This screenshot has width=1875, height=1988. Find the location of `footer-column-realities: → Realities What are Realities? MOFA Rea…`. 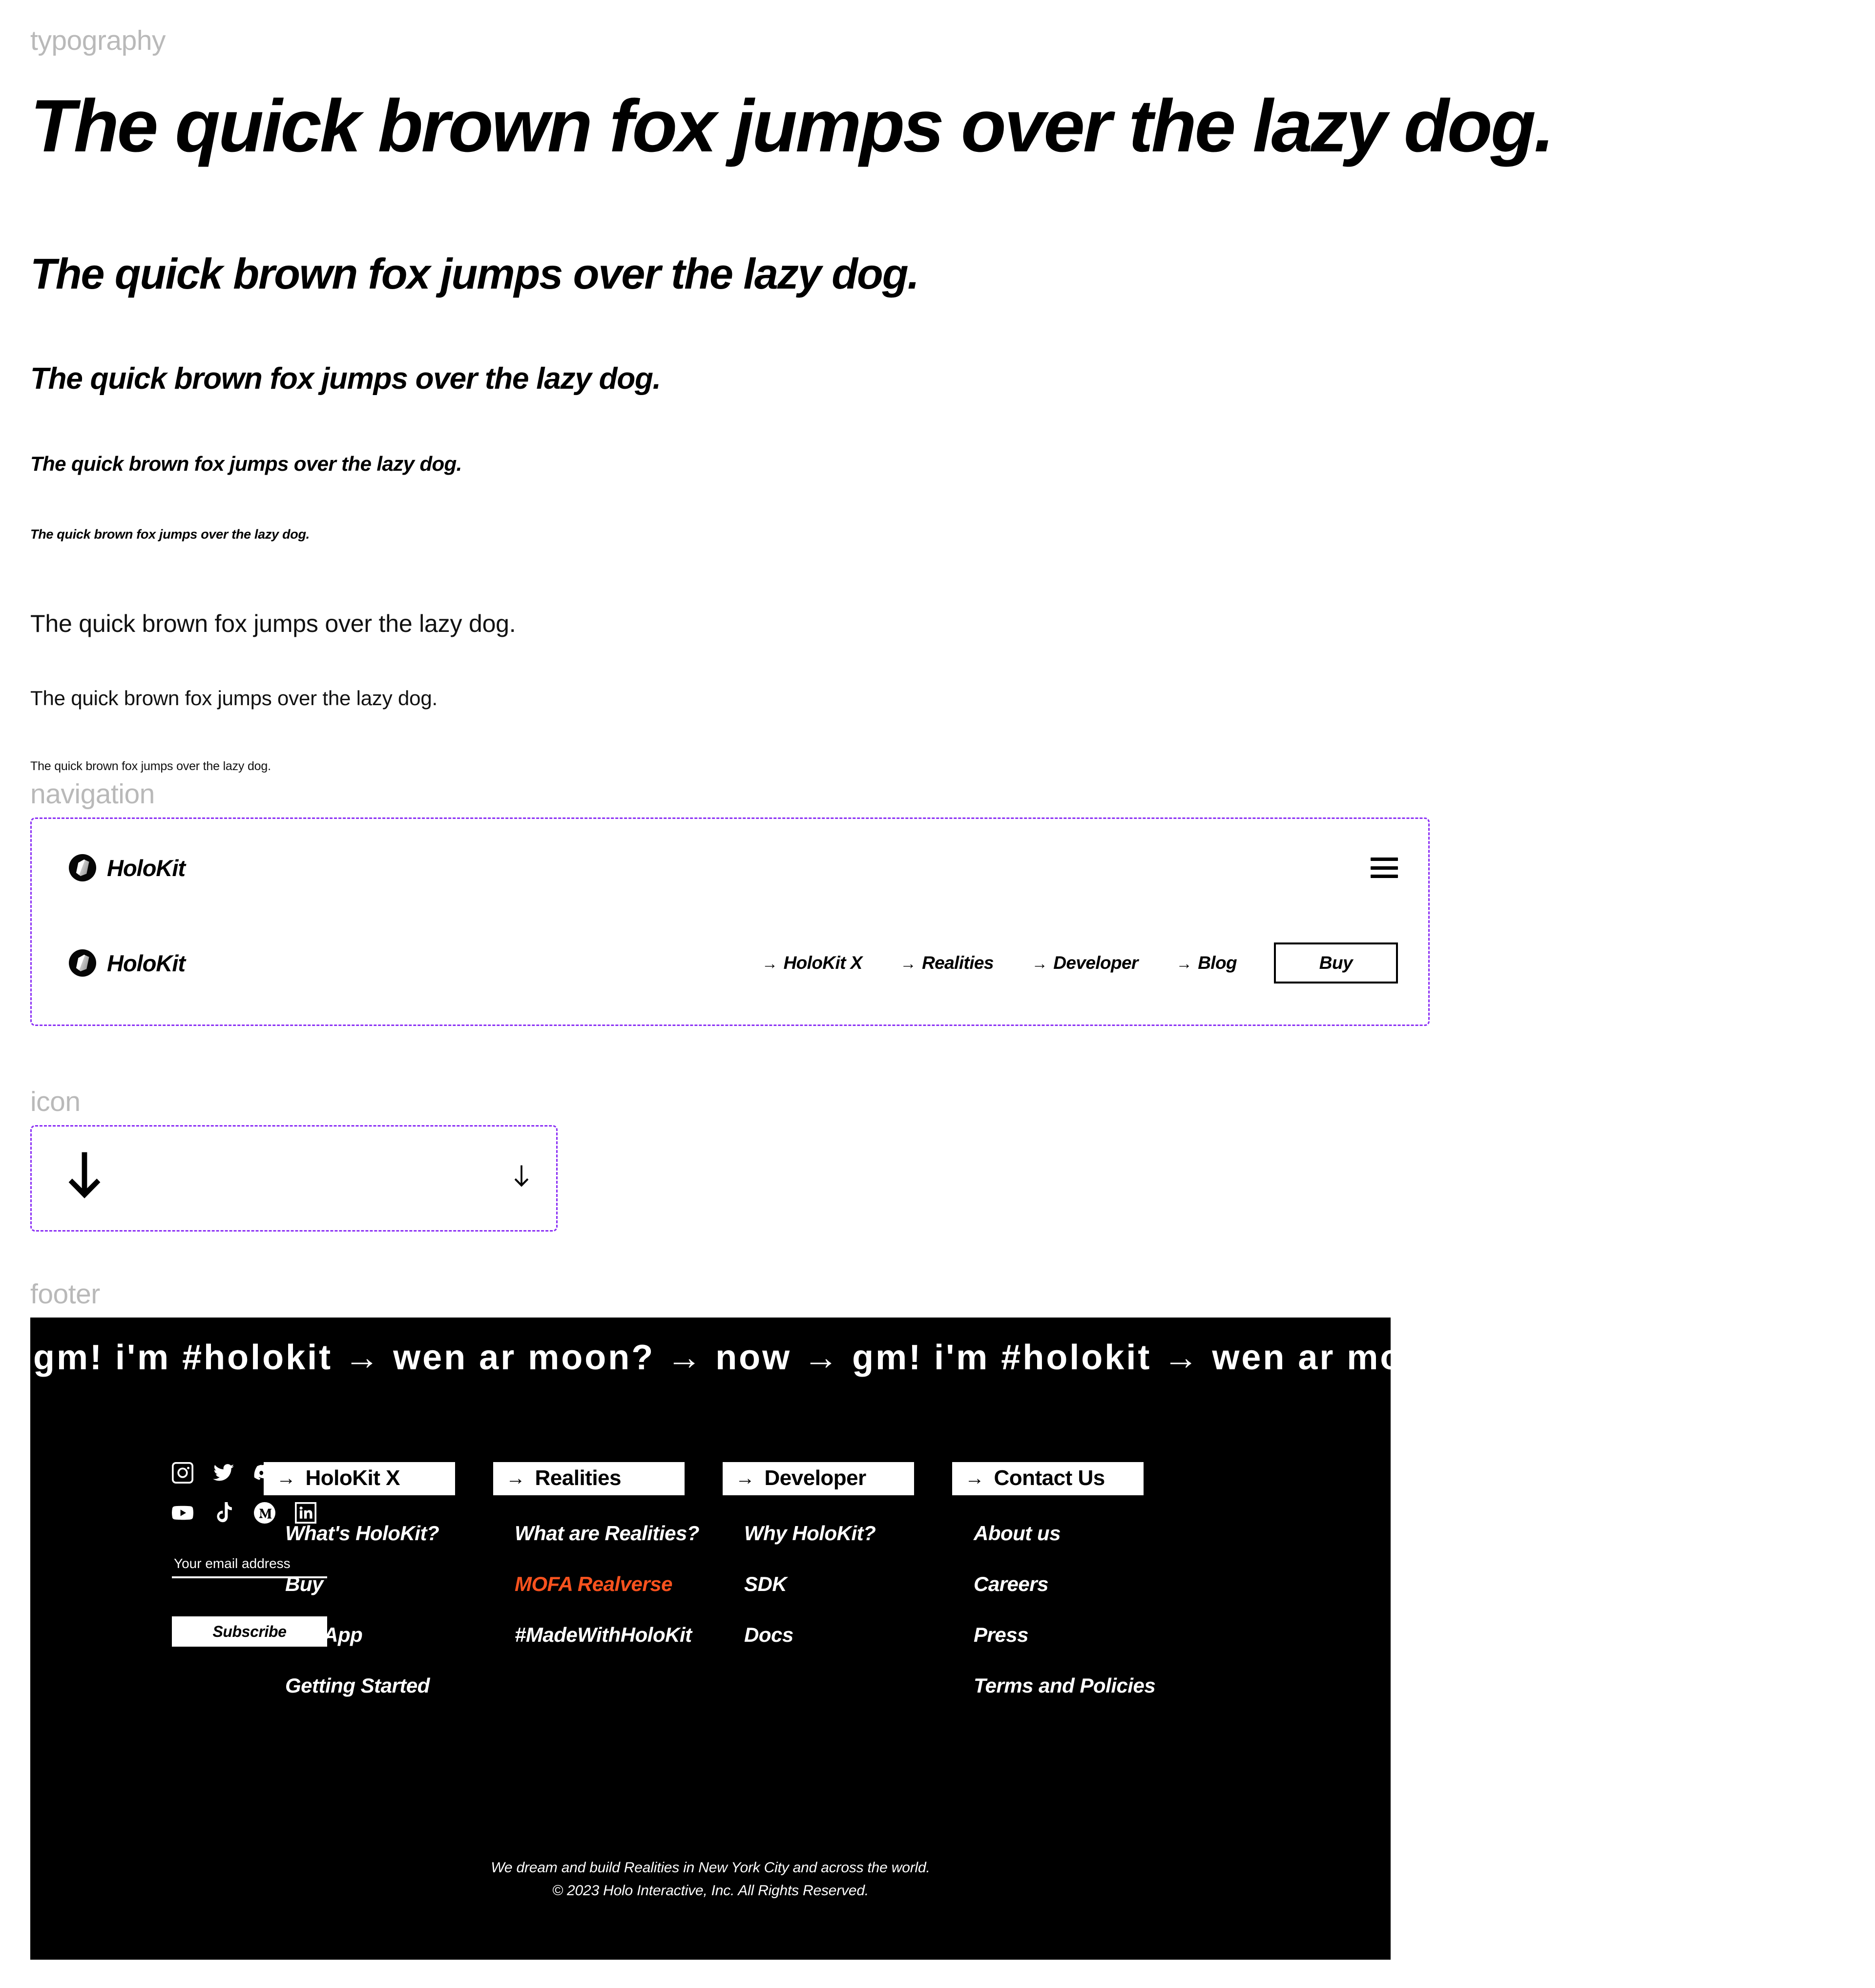

footer-column-realities: → Realities What are Realities? MOFA Rea… is located at coordinates (608, 1568).